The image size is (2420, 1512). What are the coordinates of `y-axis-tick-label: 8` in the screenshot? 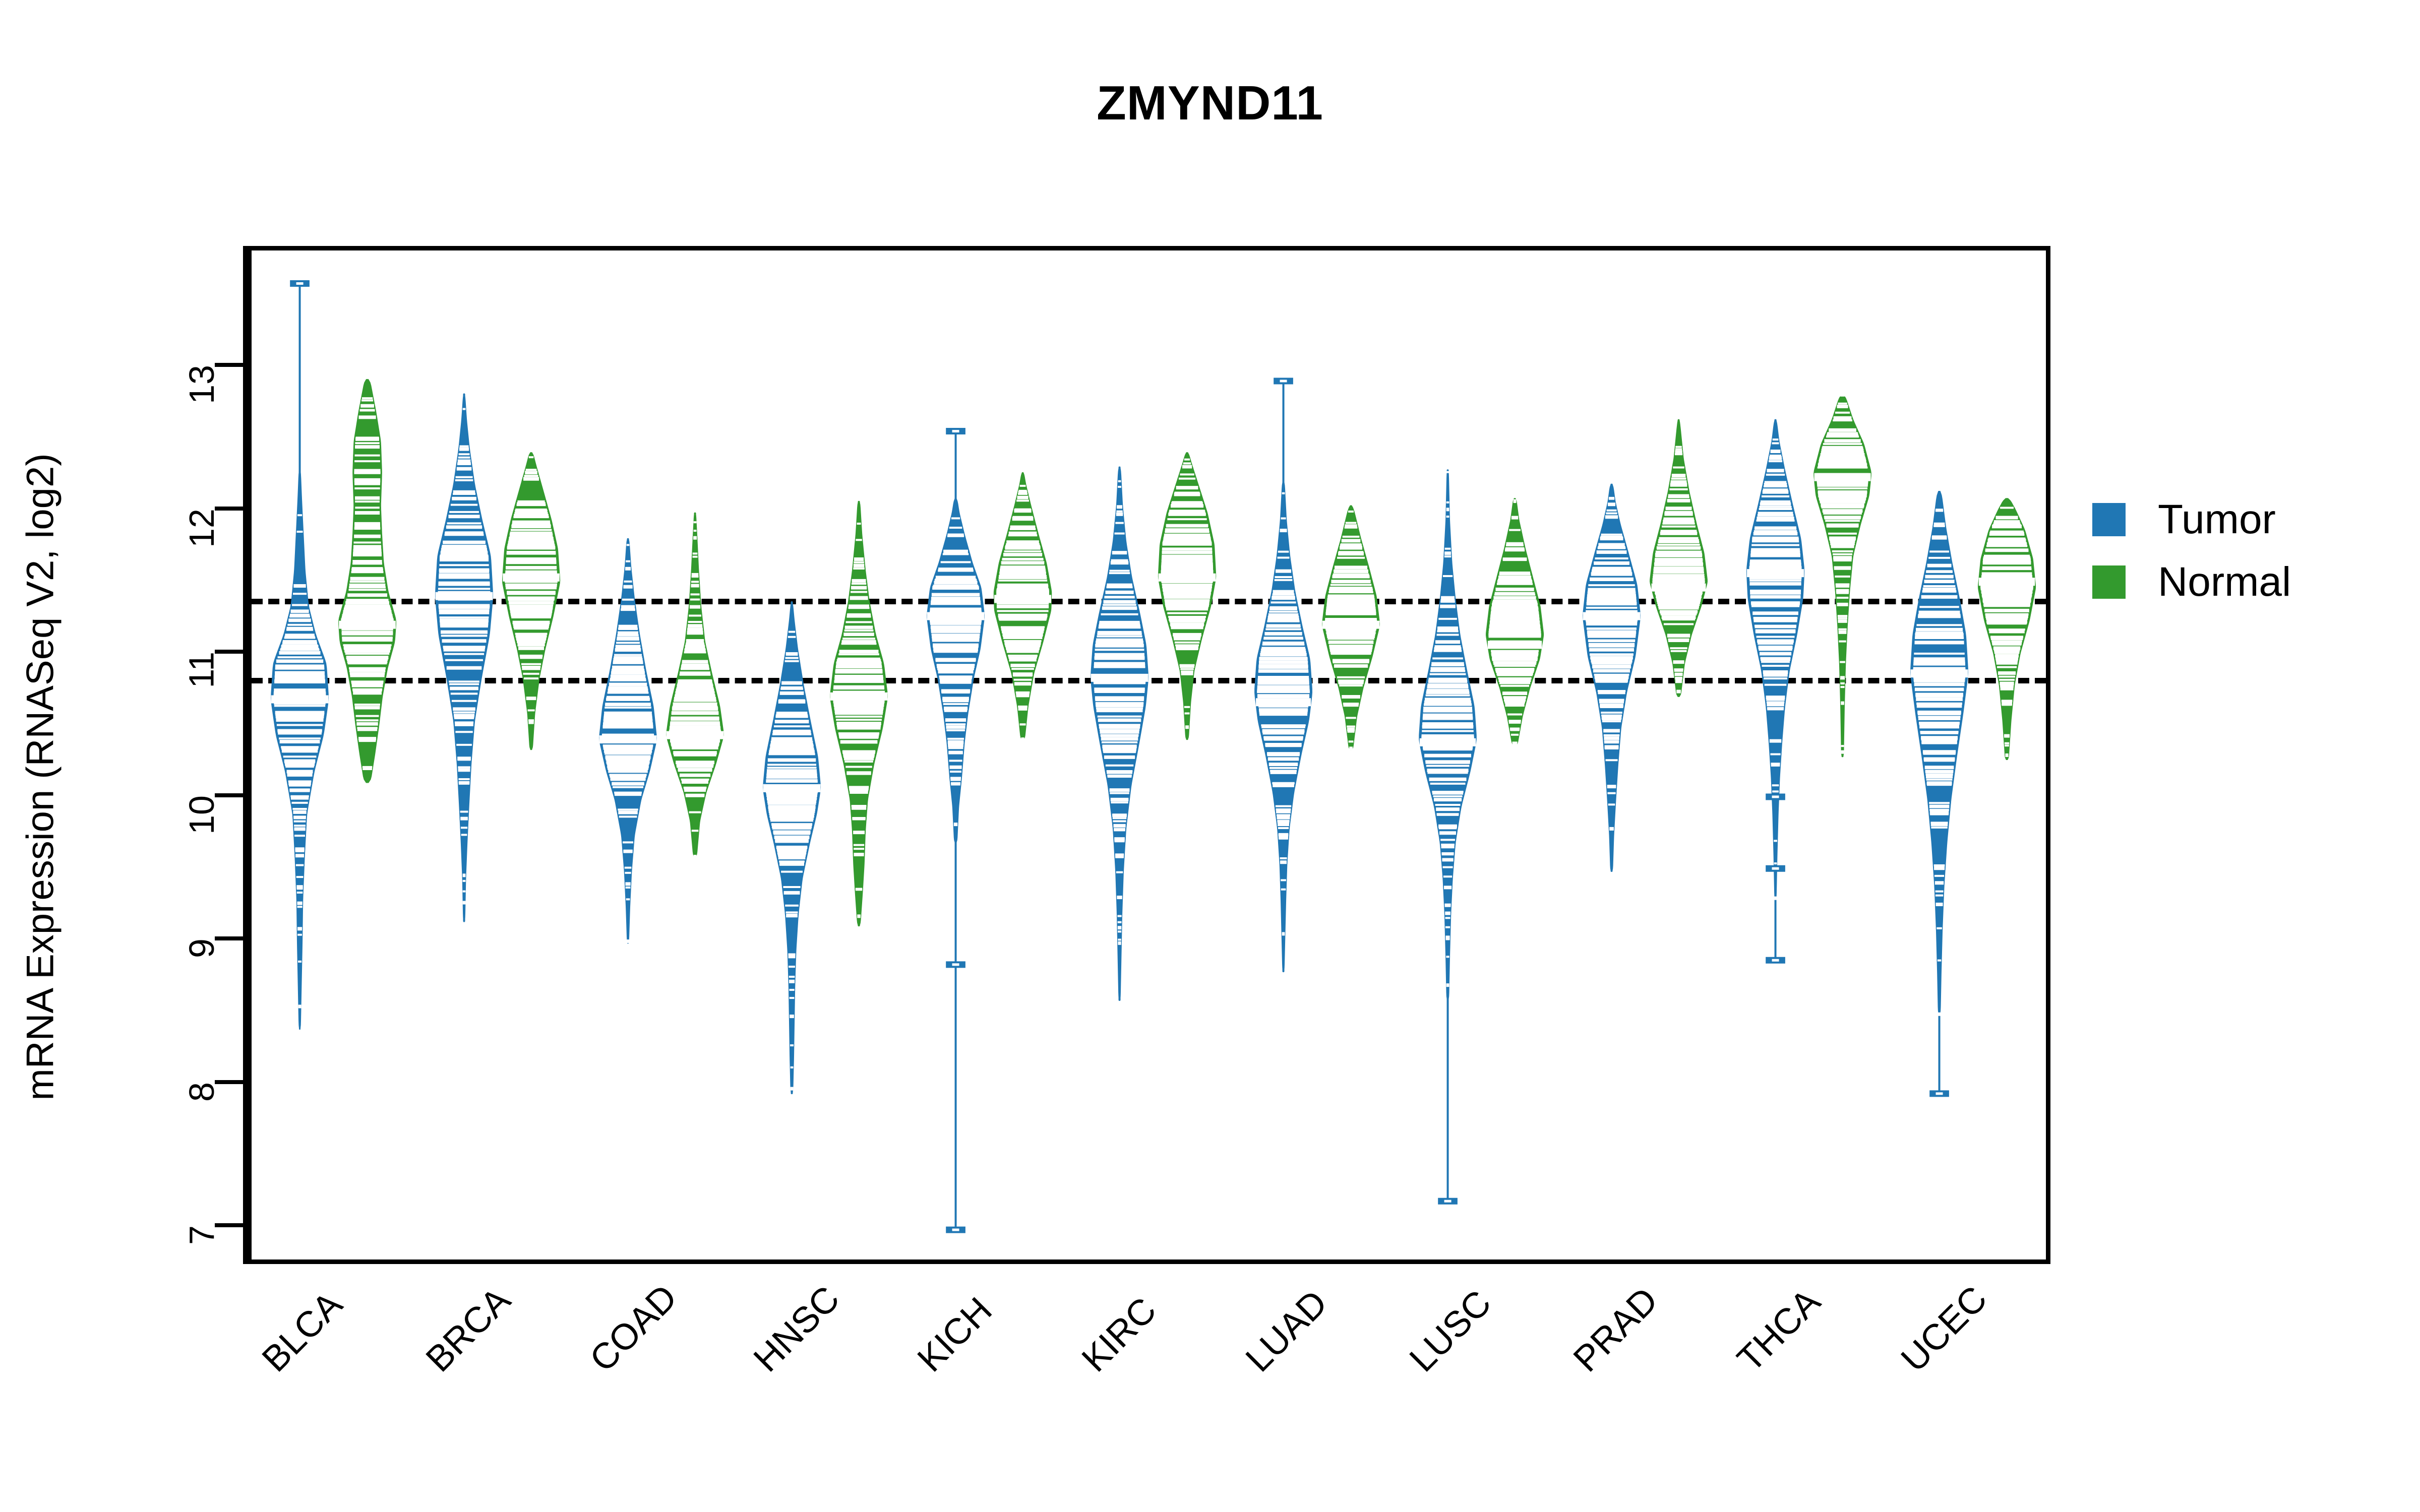 It's located at (201, 1092).